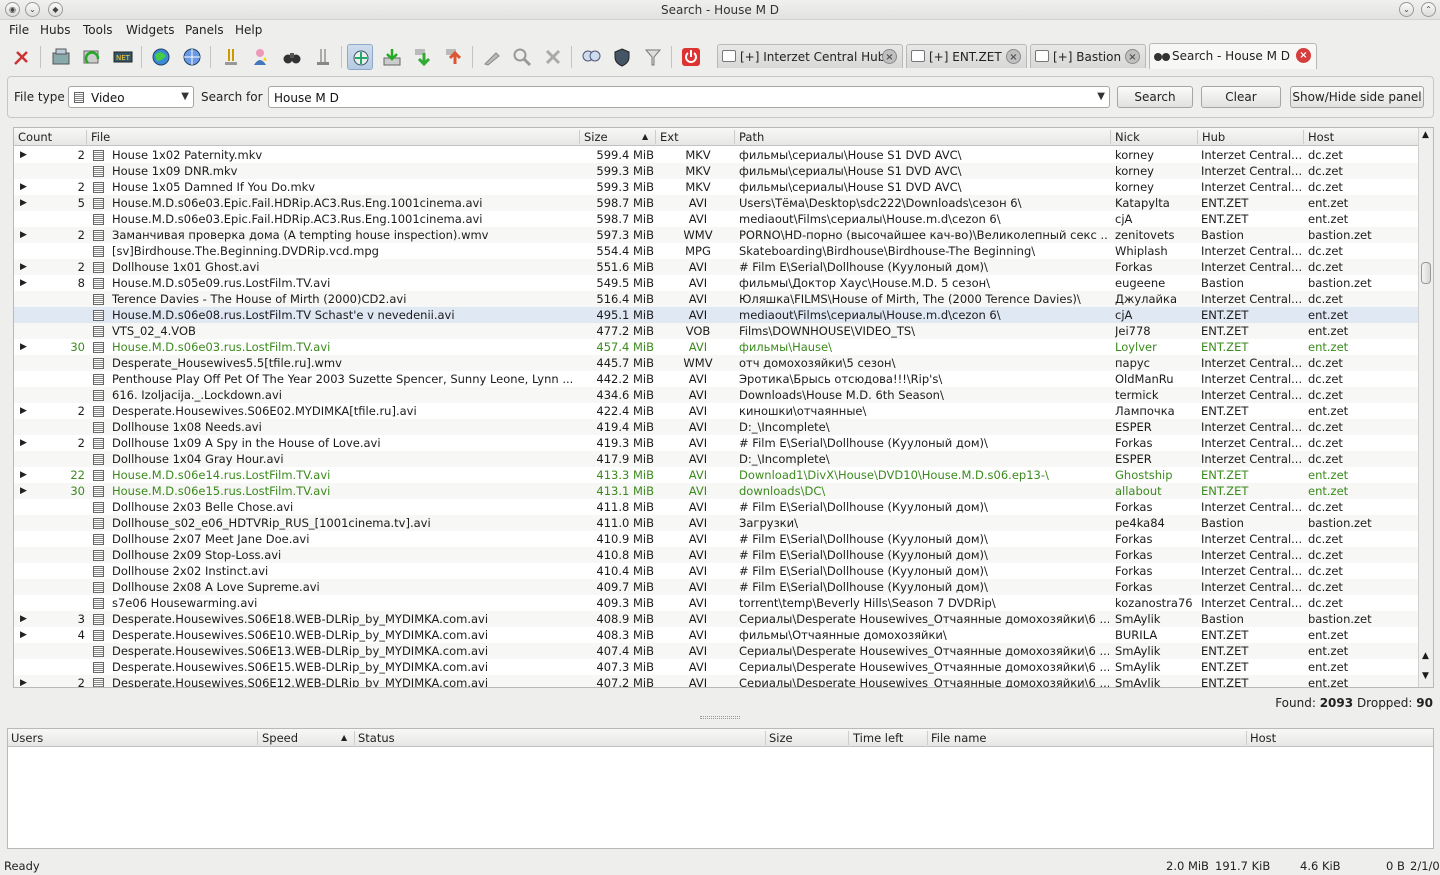 The height and width of the screenshot is (875, 1440). What do you see at coordinates (27, 738) in the screenshot?
I see `column-users: Users` at bounding box center [27, 738].